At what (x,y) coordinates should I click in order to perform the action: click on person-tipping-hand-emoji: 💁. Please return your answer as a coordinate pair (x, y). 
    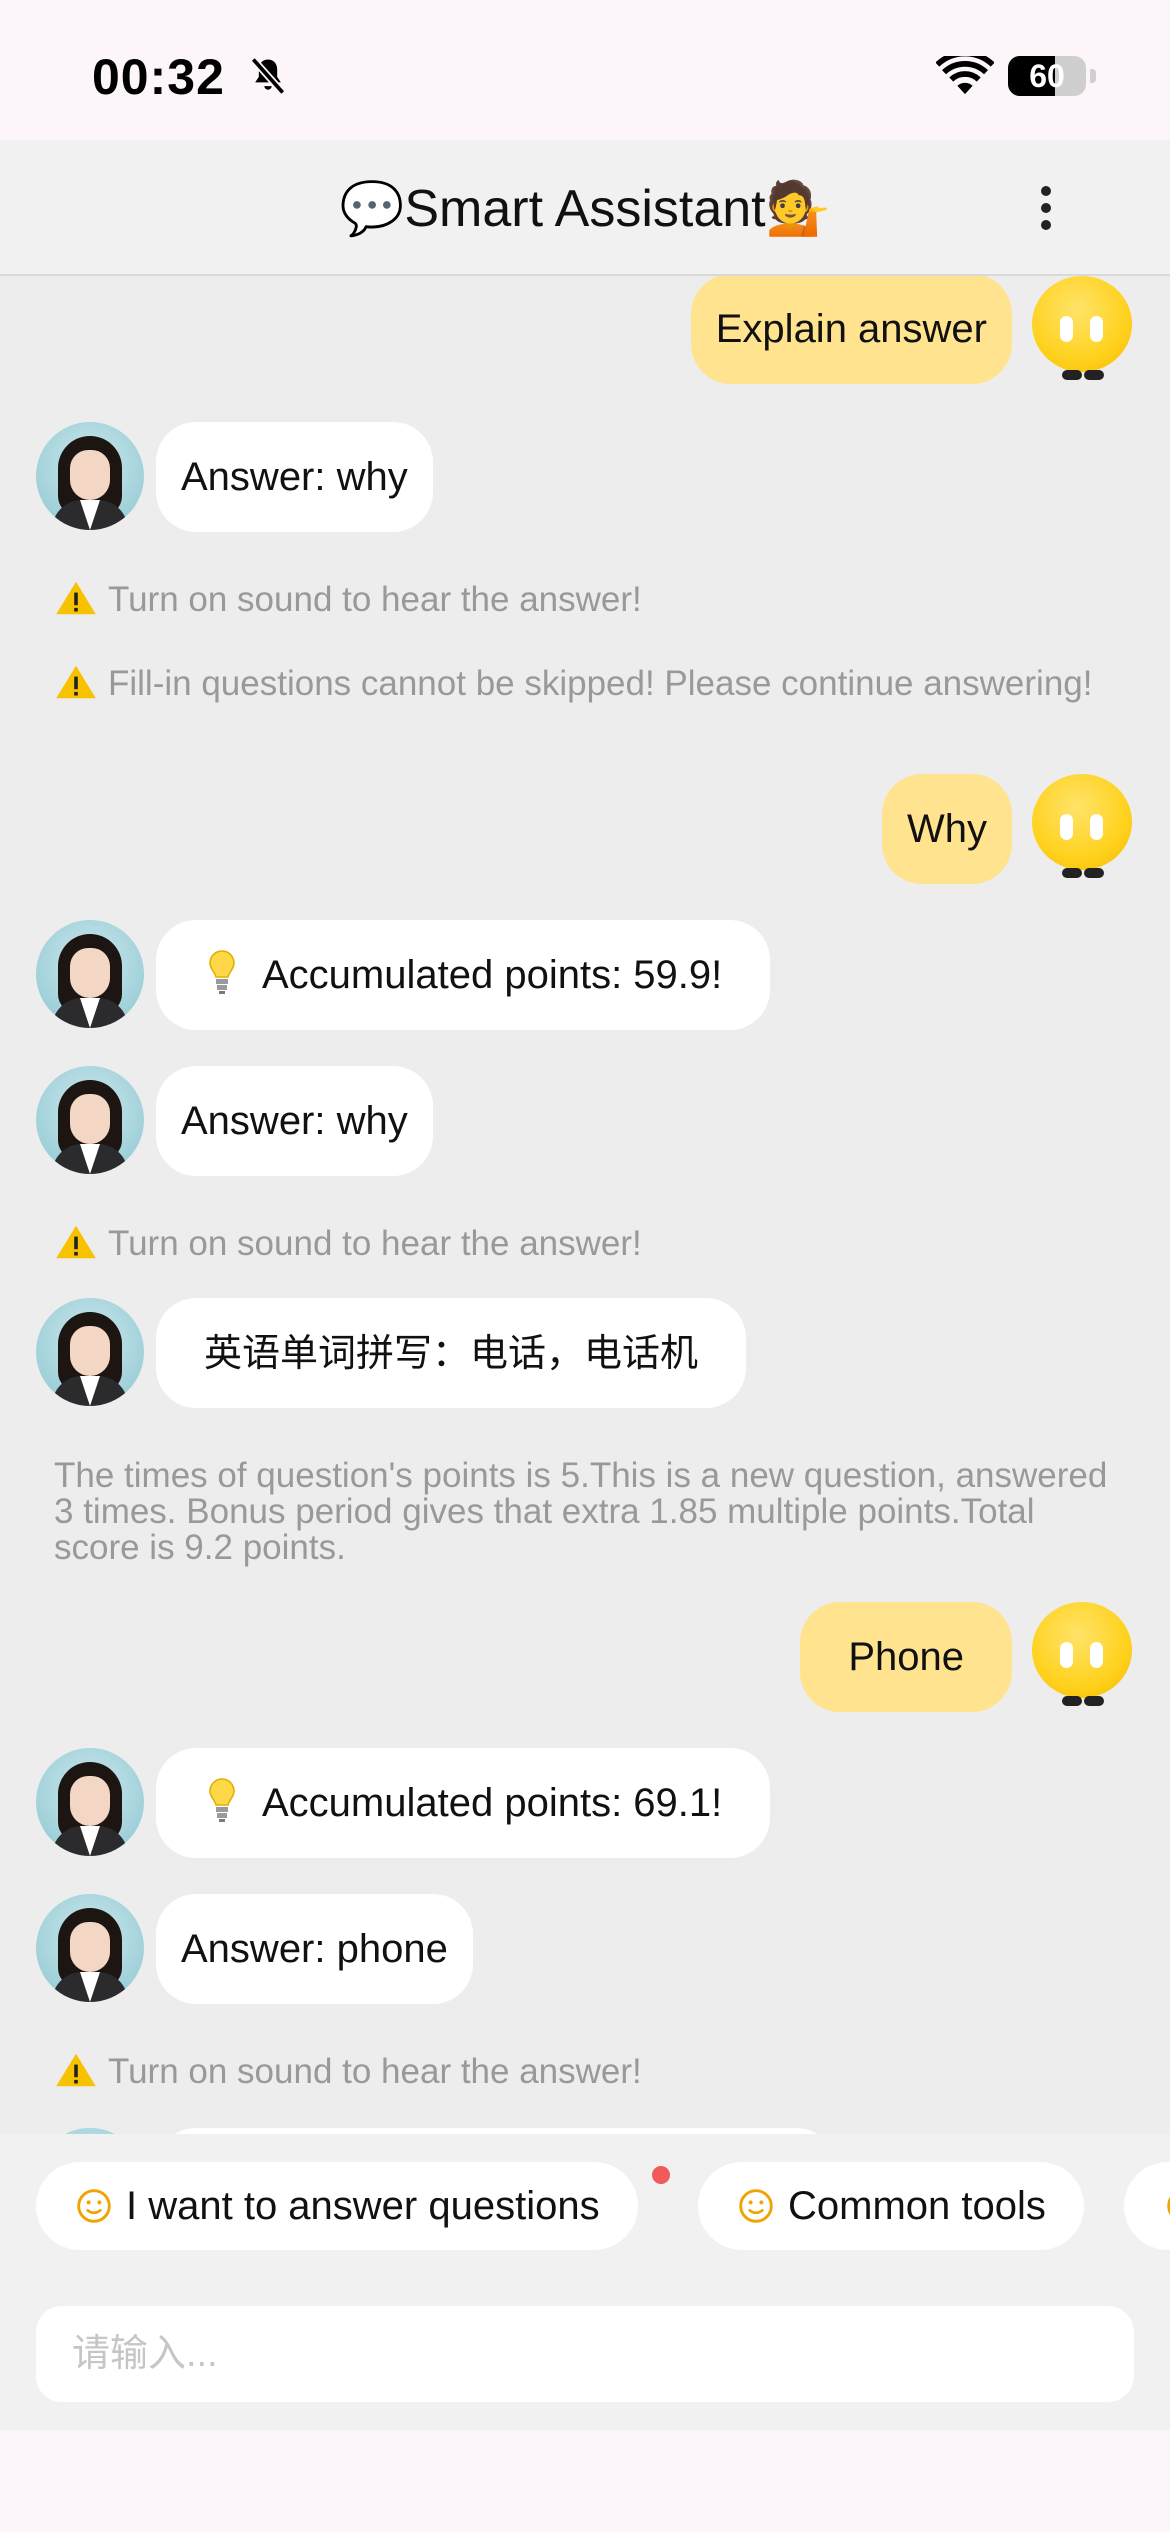
    Looking at the image, I should click on (798, 209).